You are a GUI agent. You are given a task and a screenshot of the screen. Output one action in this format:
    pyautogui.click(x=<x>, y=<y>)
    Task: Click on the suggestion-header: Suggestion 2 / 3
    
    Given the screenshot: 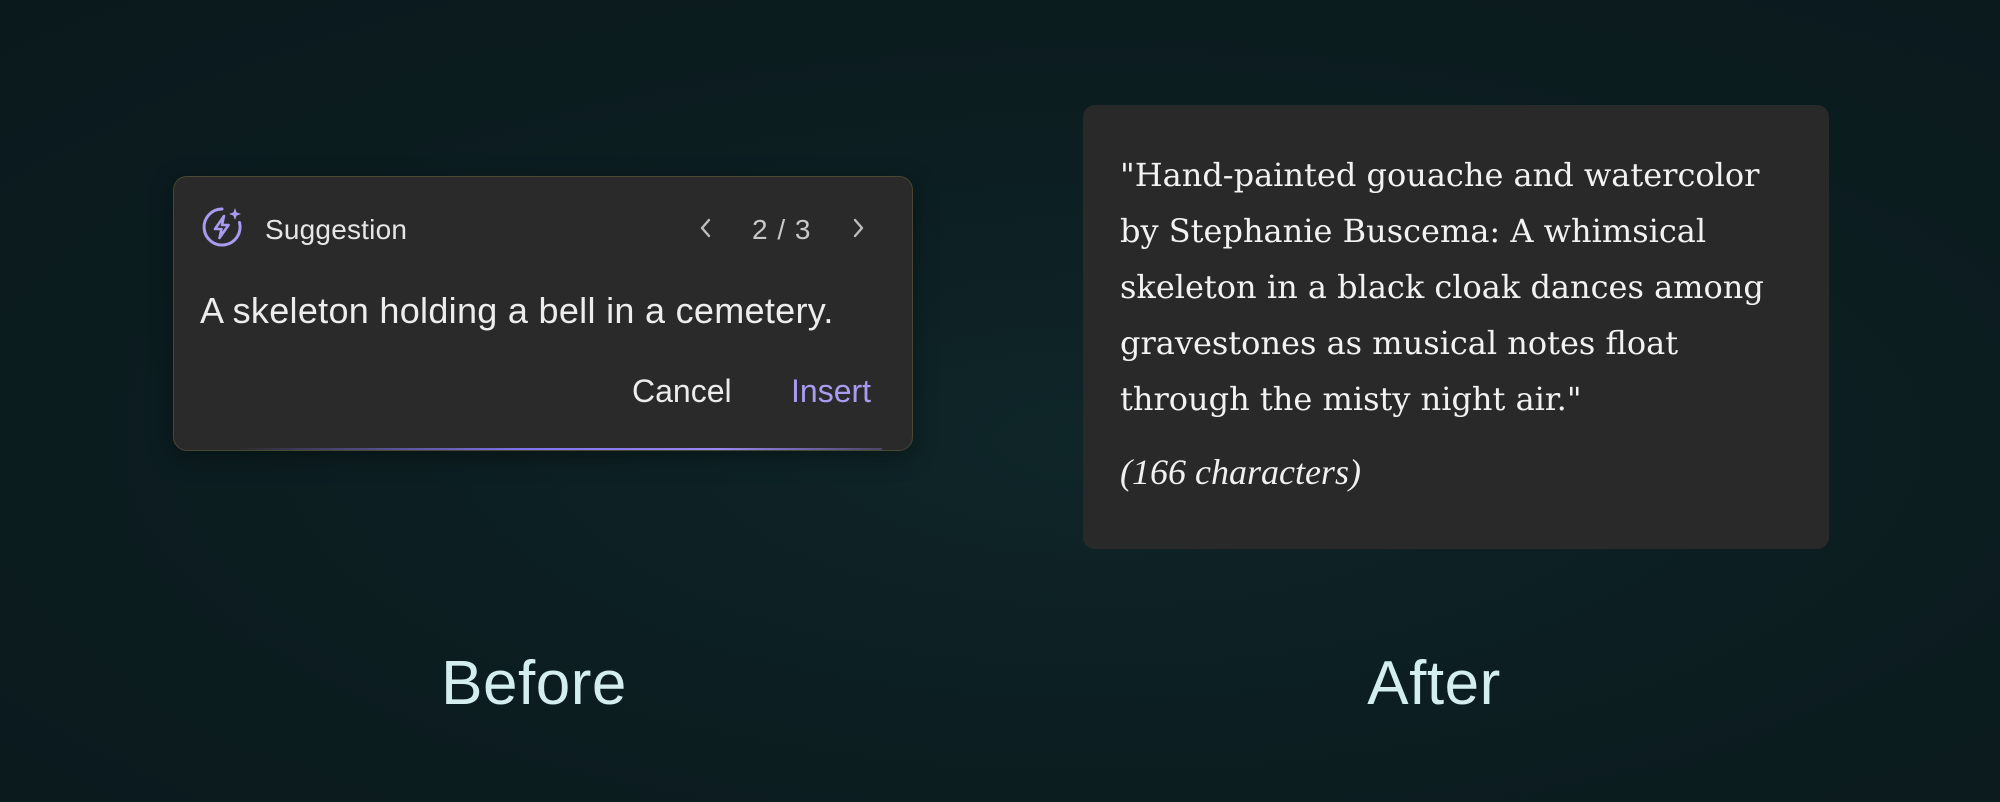 What is the action you would take?
    pyautogui.click(x=543, y=228)
    